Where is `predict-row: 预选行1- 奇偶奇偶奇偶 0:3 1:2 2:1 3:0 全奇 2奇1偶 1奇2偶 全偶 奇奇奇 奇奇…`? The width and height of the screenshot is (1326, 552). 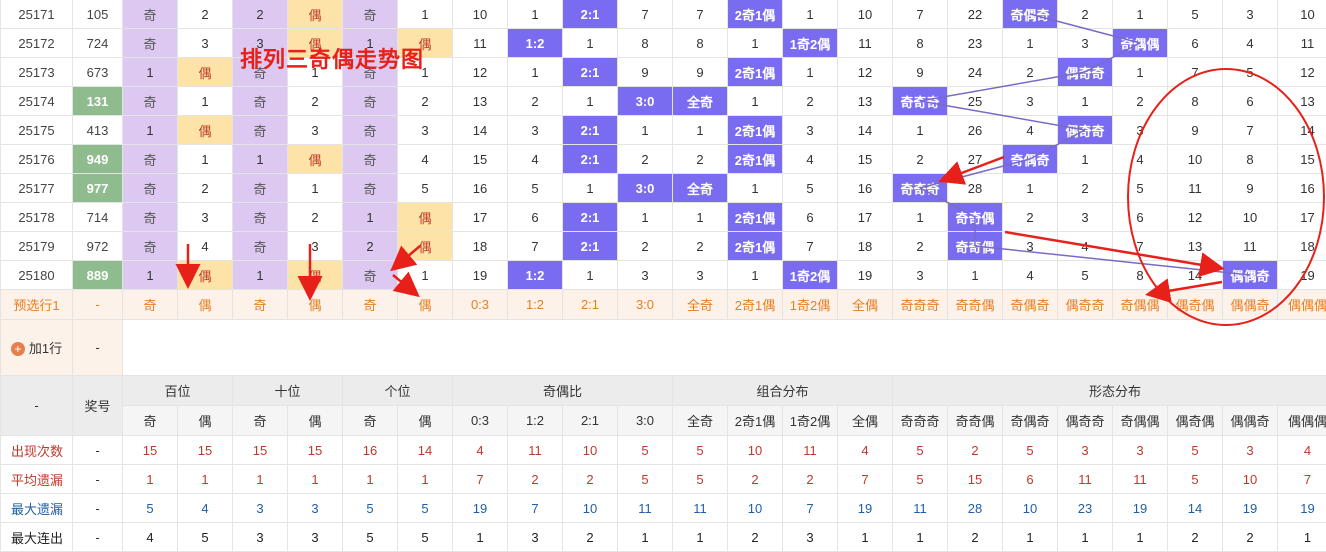 predict-row: 预选行1- 奇偶奇偶奇偶 0:3 1:2 2:1 3:0 全奇 2奇1偶 1奇2偶 全偶 奇奇奇 奇奇… is located at coordinates (663, 304).